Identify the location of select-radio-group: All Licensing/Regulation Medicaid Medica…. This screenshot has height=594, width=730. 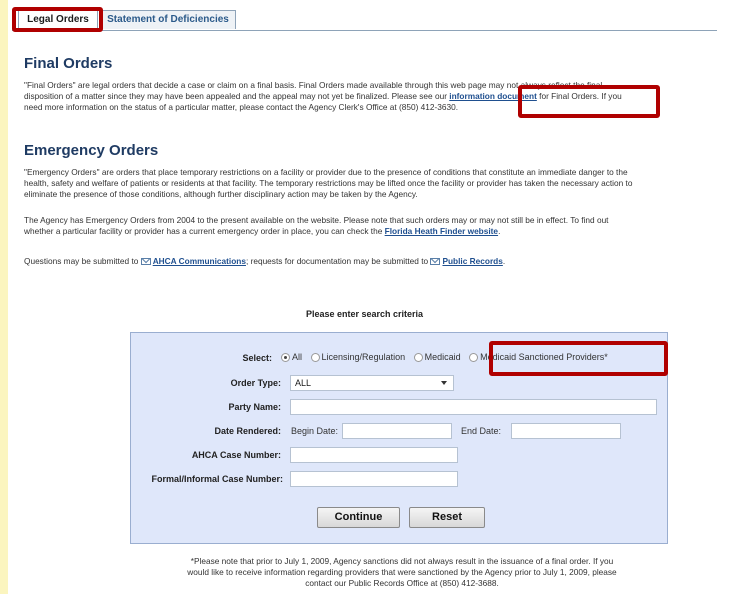
(445, 357).